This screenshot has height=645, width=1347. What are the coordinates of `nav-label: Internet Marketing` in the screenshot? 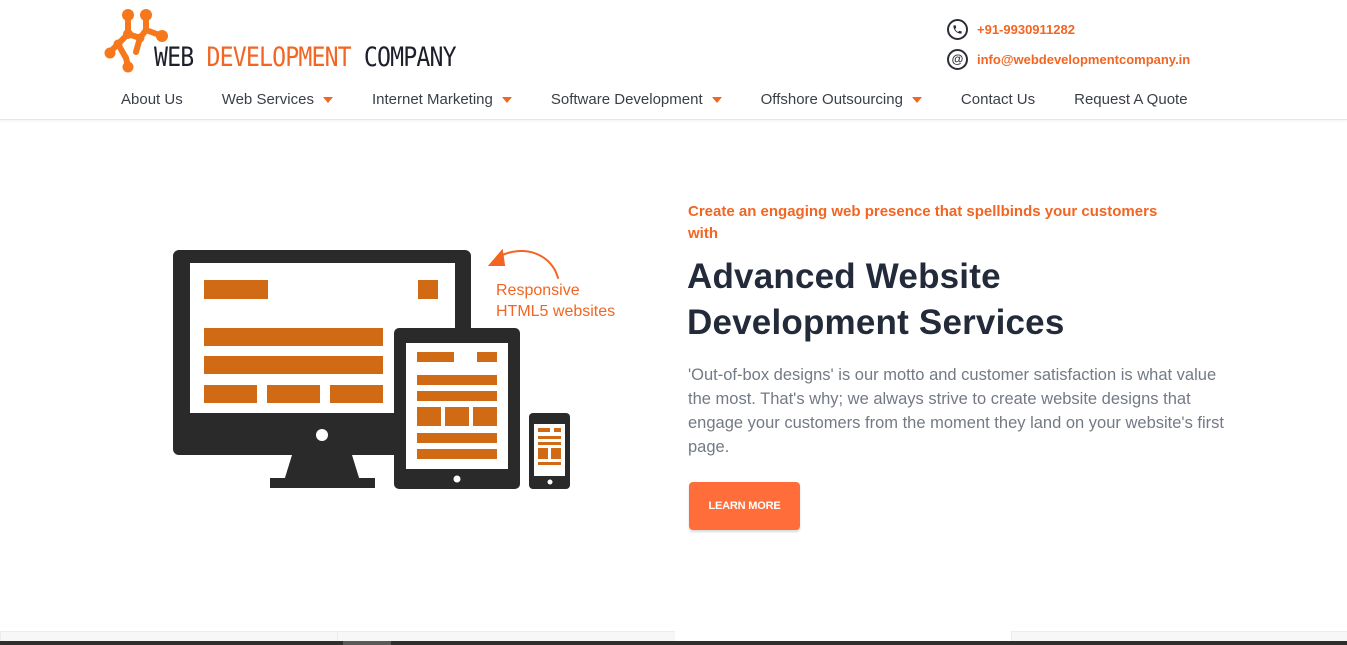 It's located at (432, 99).